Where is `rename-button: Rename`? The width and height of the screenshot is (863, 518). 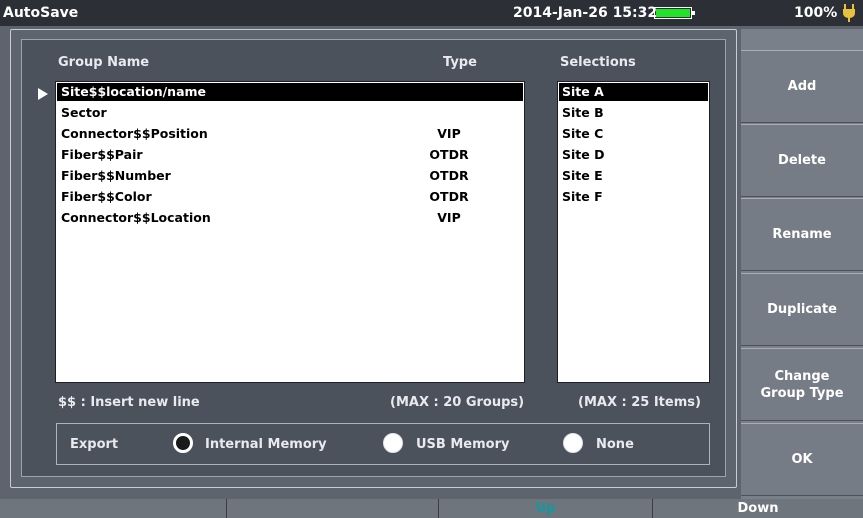 rename-button: Rename is located at coordinates (802, 234).